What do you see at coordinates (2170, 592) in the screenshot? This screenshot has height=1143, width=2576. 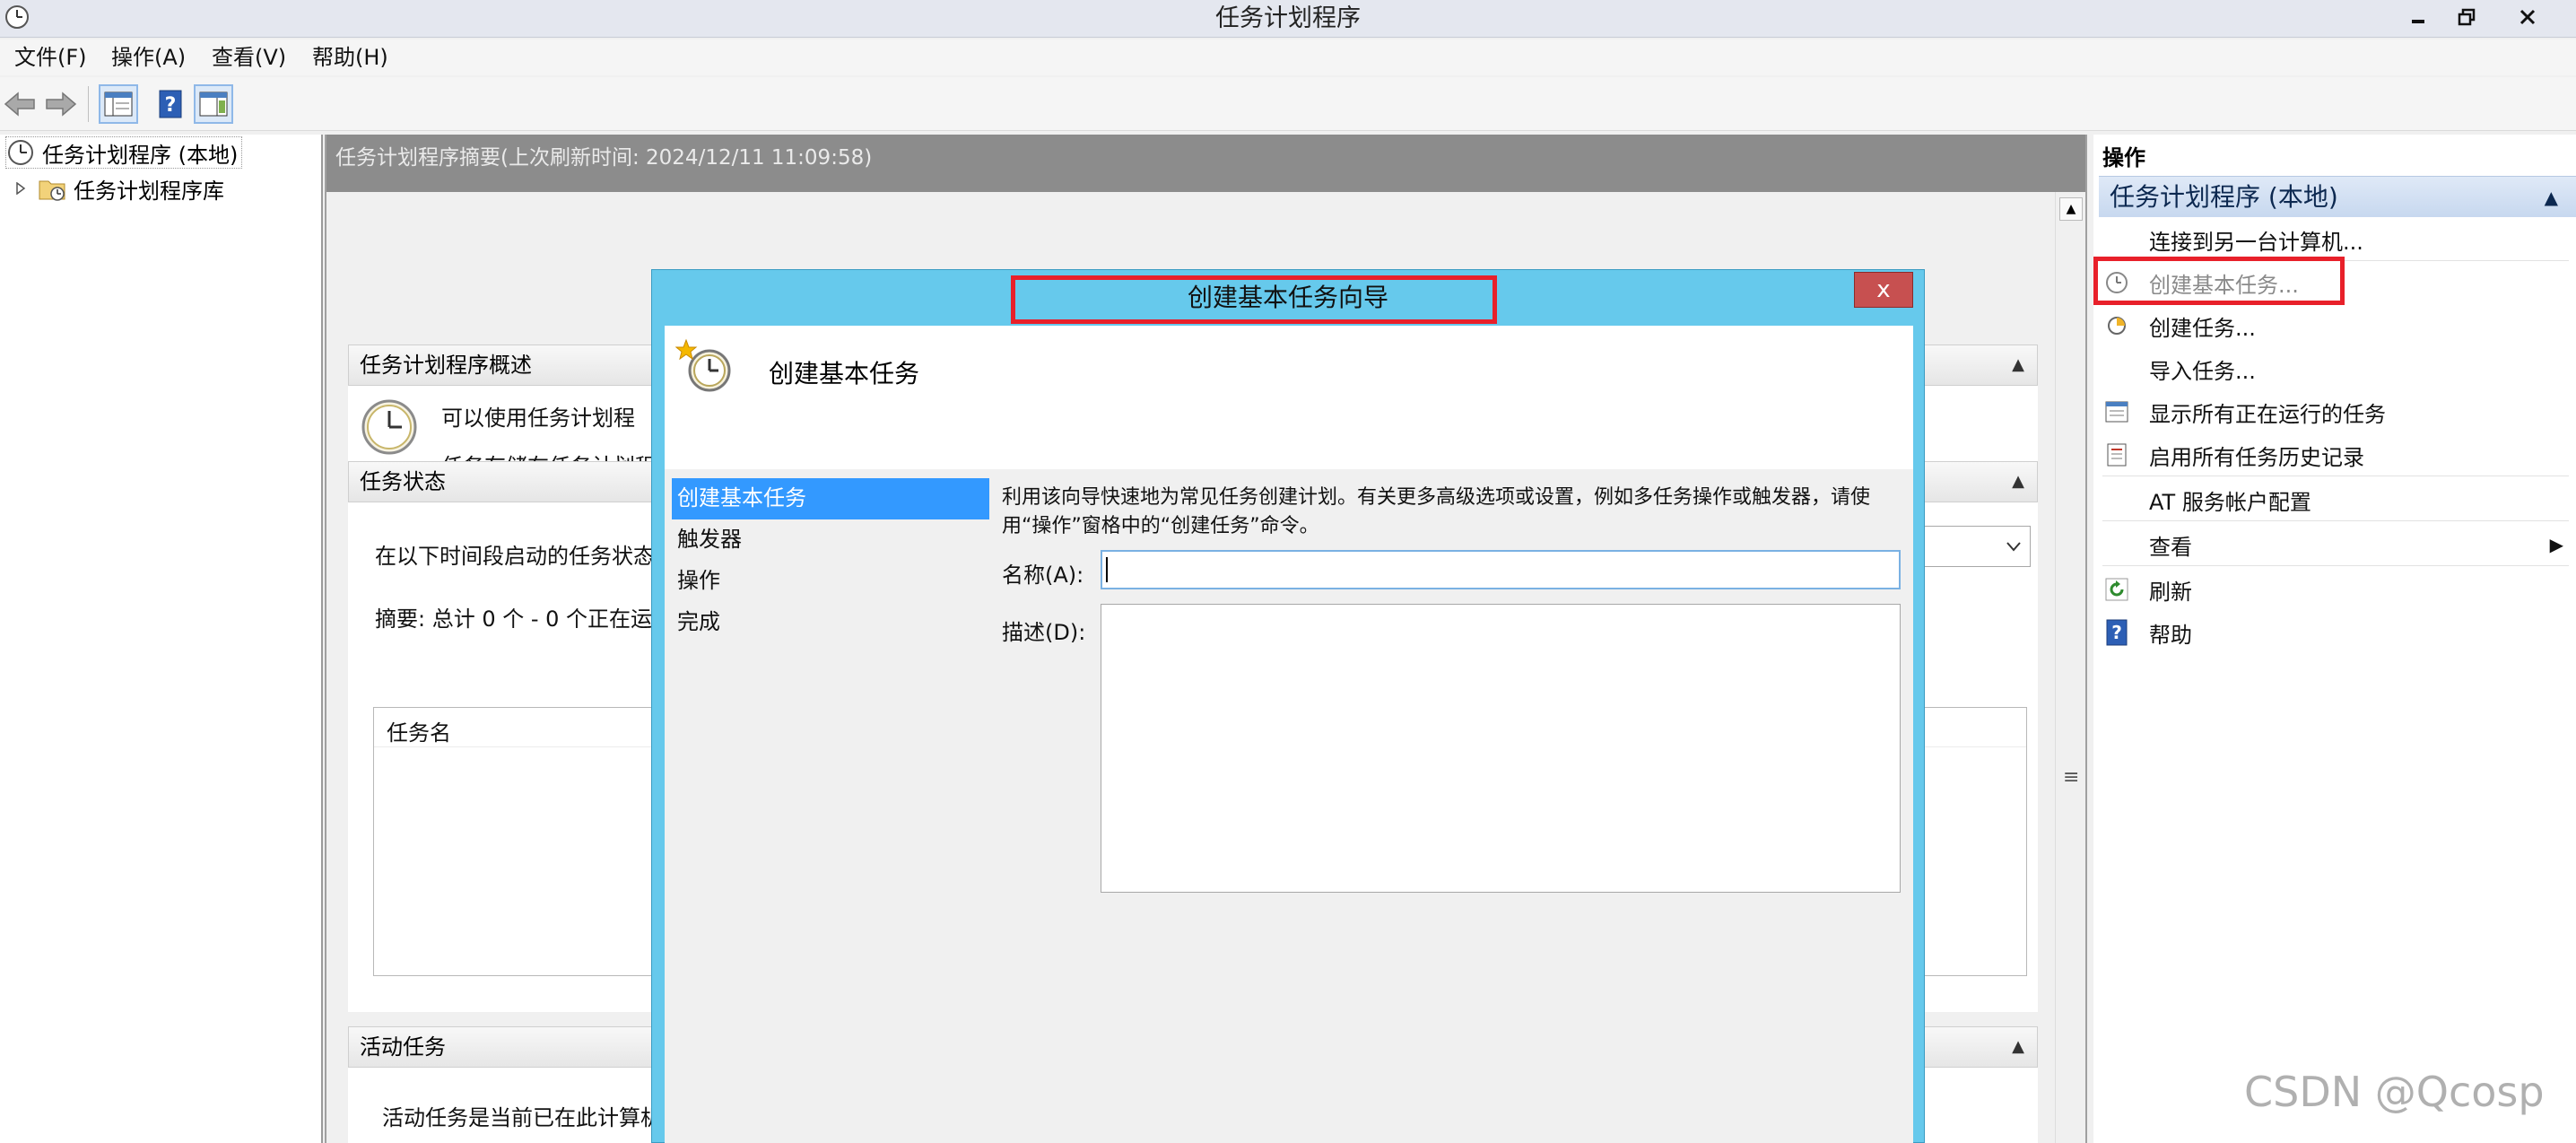 I see `action-label: 刷新` at bounding box center [2170, 592].